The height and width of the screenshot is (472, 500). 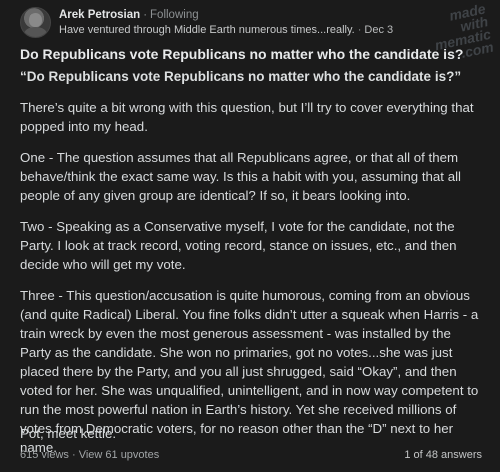 I want to click on answer-stats: 615 views · View 61 upvotes, so click(x=89, y=455).